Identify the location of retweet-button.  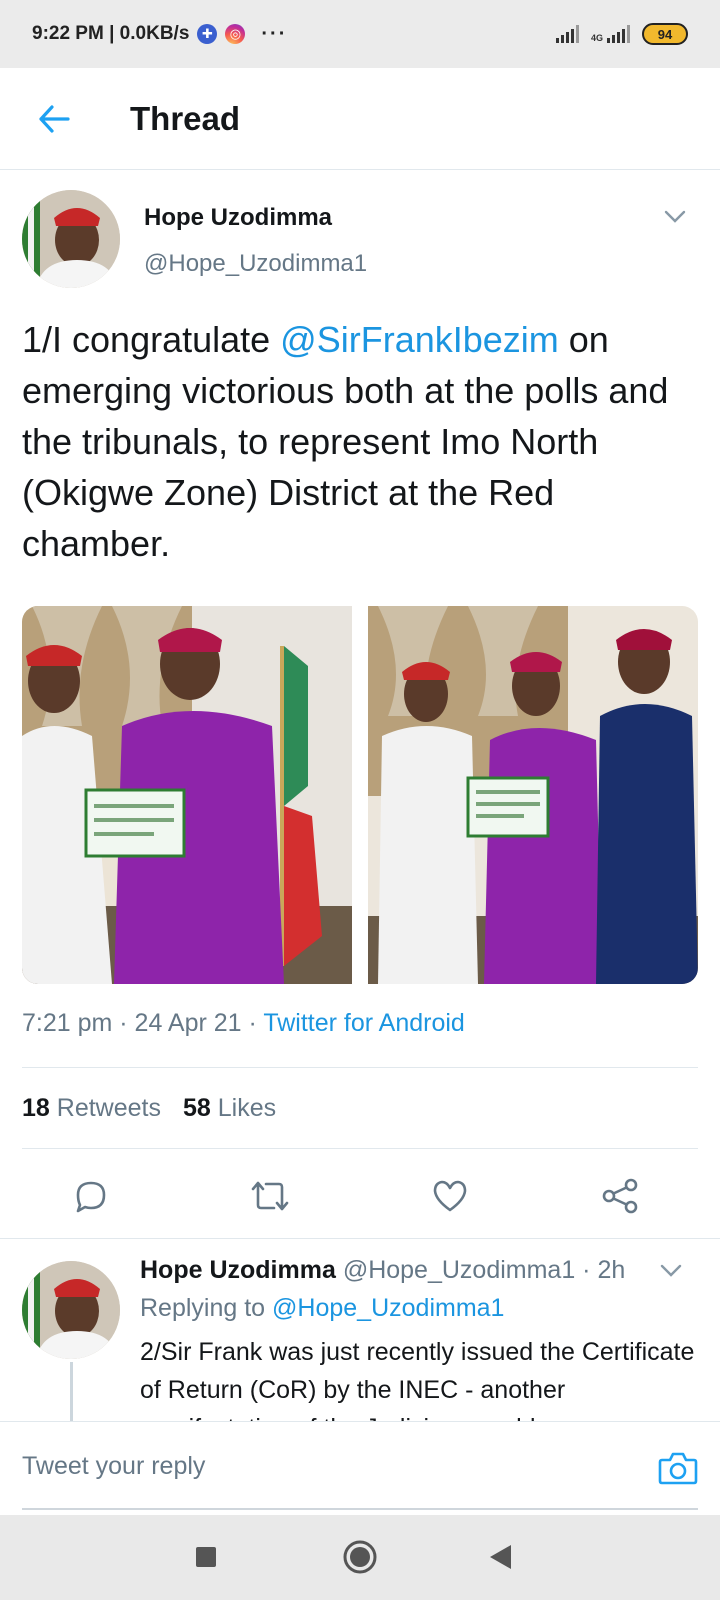
(270, 1196).